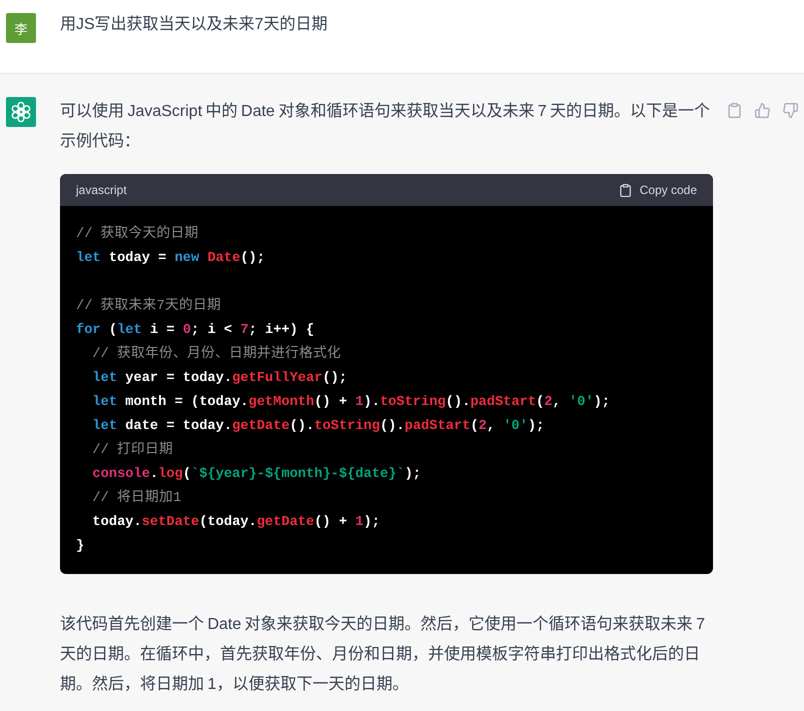 Image resolution: width=804 pixels, height=711 pixels. What do you see at coordinates (132, 450) in the screenshot?
I see `code-line: // 打印日期` at bounding box center [132, 450].